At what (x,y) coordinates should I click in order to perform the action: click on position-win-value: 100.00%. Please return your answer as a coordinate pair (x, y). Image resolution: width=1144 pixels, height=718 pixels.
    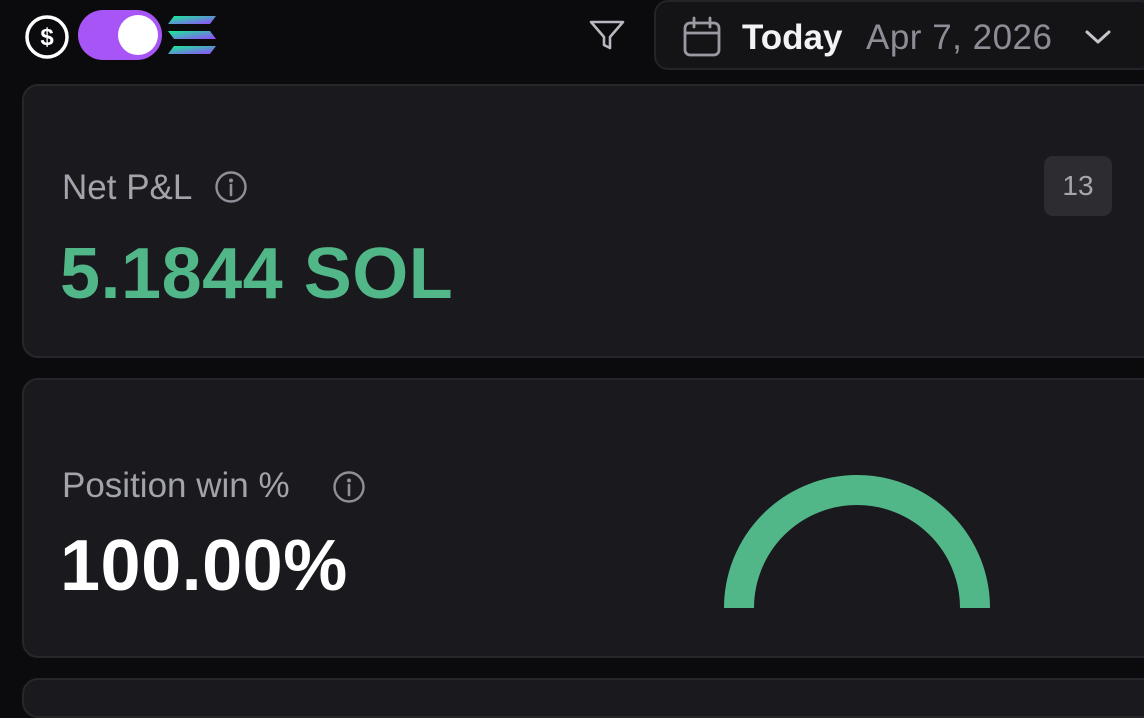
    Looking at the image, I should click on (204, 566).